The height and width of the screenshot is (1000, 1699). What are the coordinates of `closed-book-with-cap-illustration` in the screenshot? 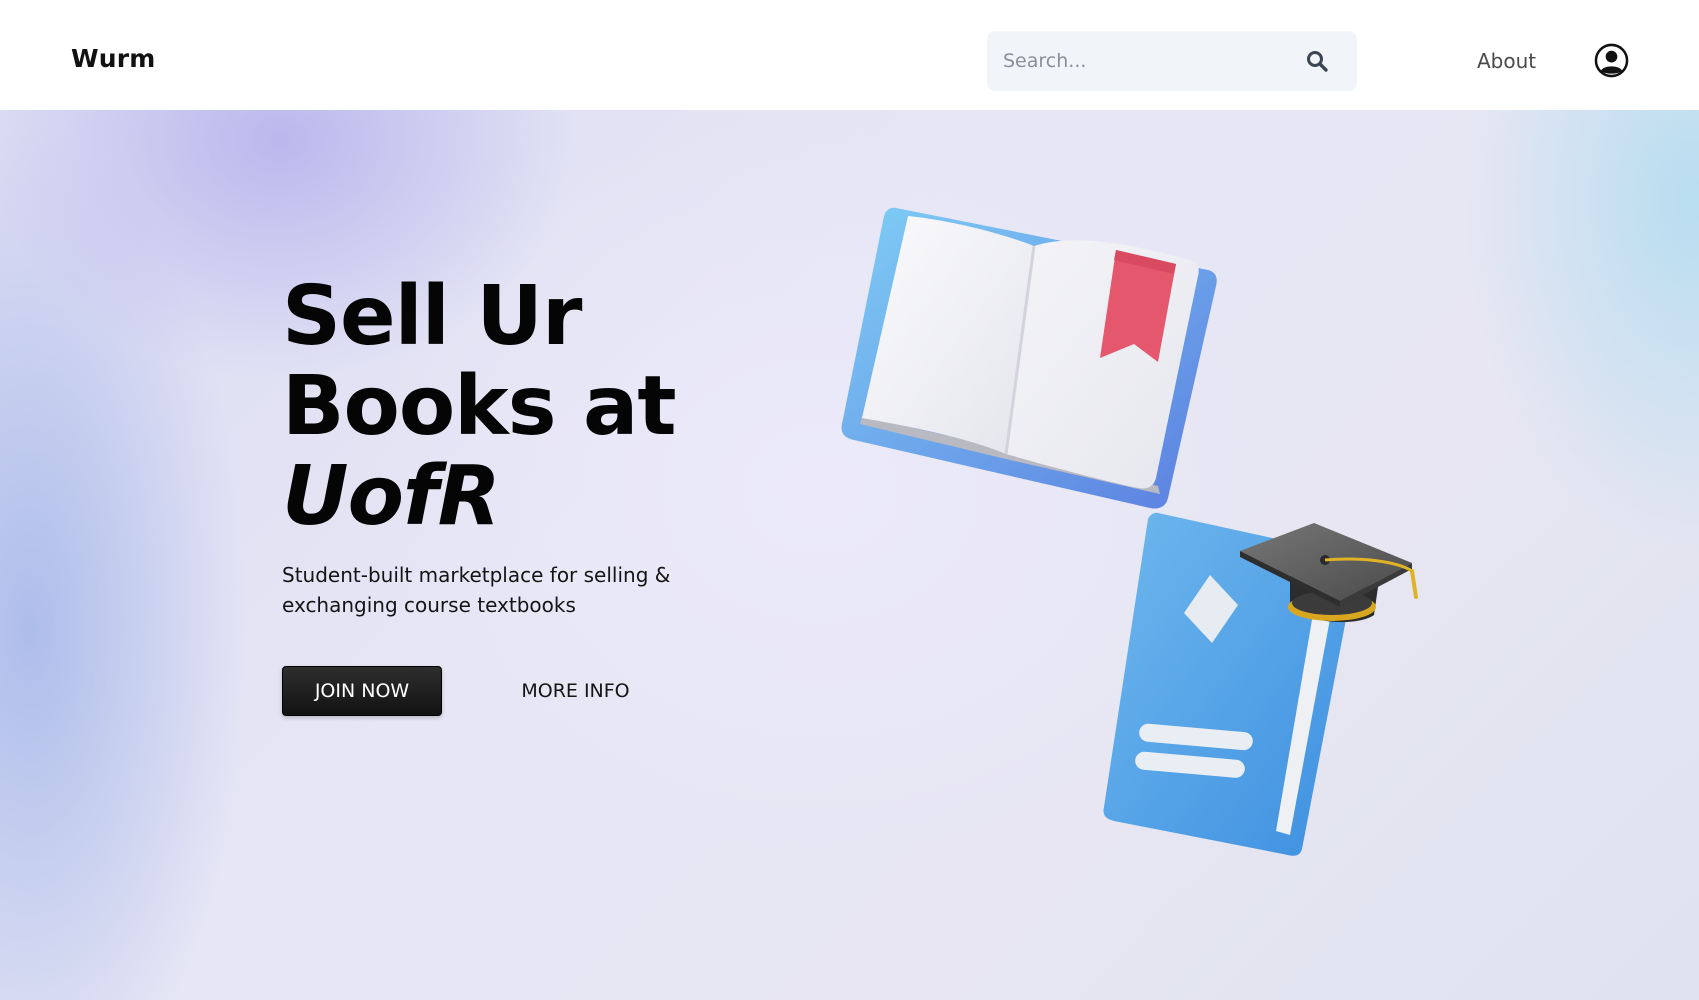 It's located at (1260, 684).